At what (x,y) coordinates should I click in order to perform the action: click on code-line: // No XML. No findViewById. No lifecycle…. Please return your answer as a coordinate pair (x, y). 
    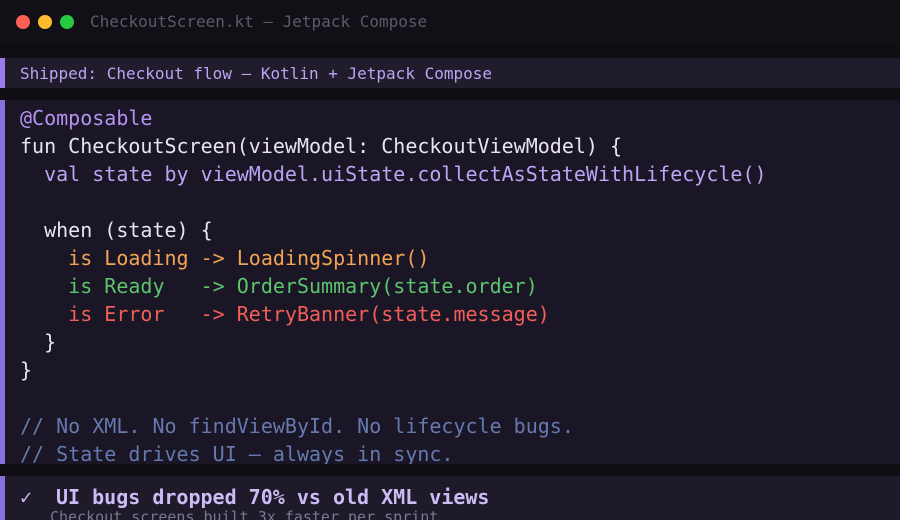
    Looking at the image, I should click on (393, 426).